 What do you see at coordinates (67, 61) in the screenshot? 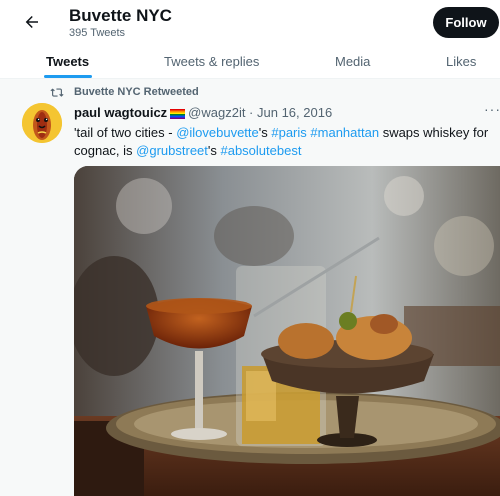
I see `tab-tweets: Tweets` at bounding box center [67, 61].